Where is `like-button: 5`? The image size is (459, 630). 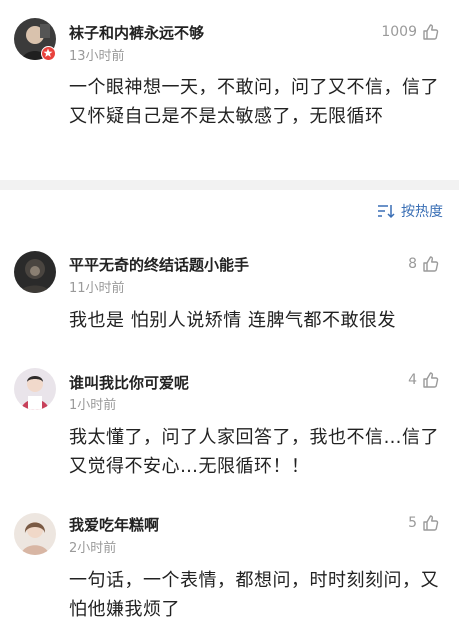 like-button: 5 is located at coordinates (424, 523).